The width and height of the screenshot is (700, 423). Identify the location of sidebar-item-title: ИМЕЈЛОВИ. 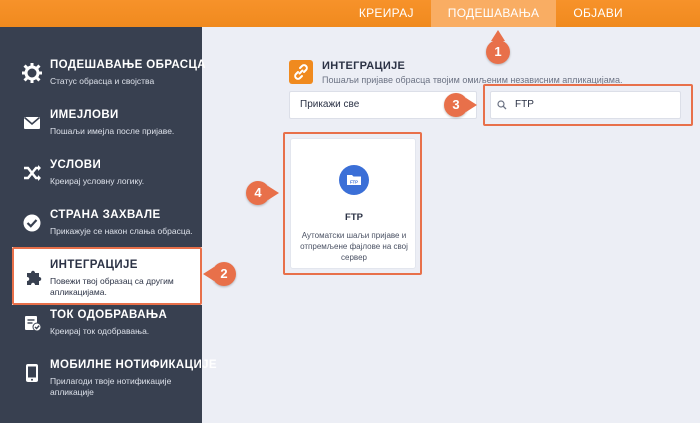
(84, 115).